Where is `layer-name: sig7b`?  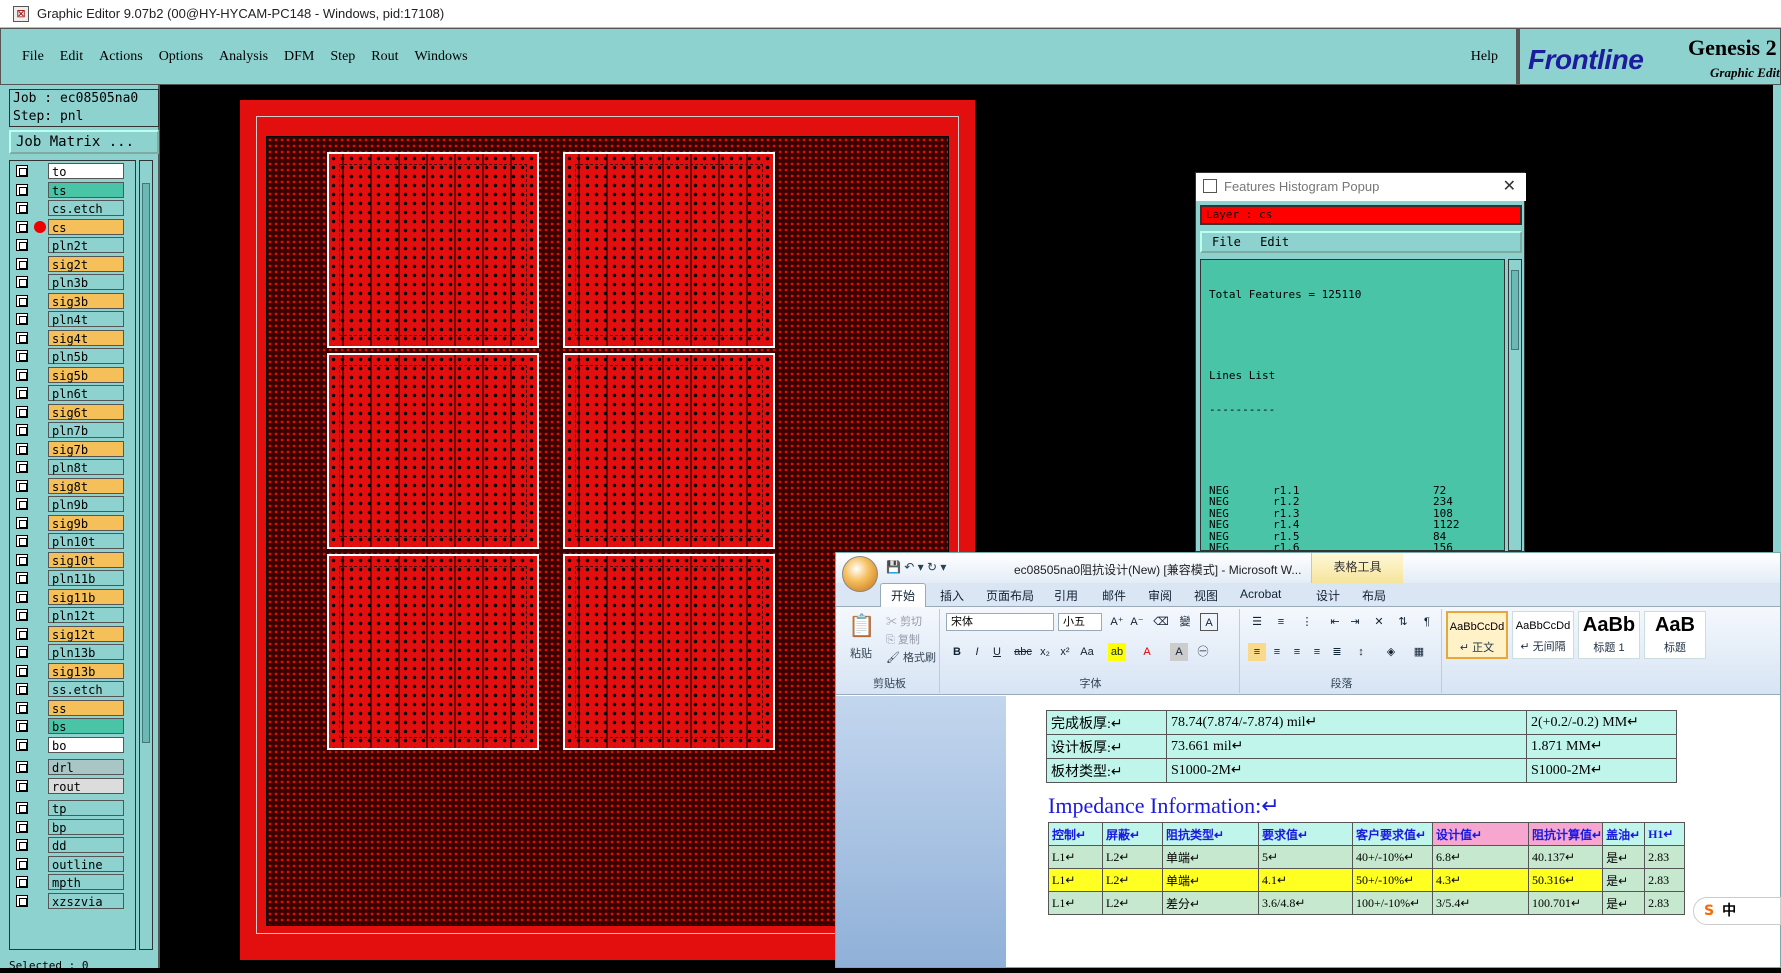
layer-name: sig7b is located at coordinates (86, 448).